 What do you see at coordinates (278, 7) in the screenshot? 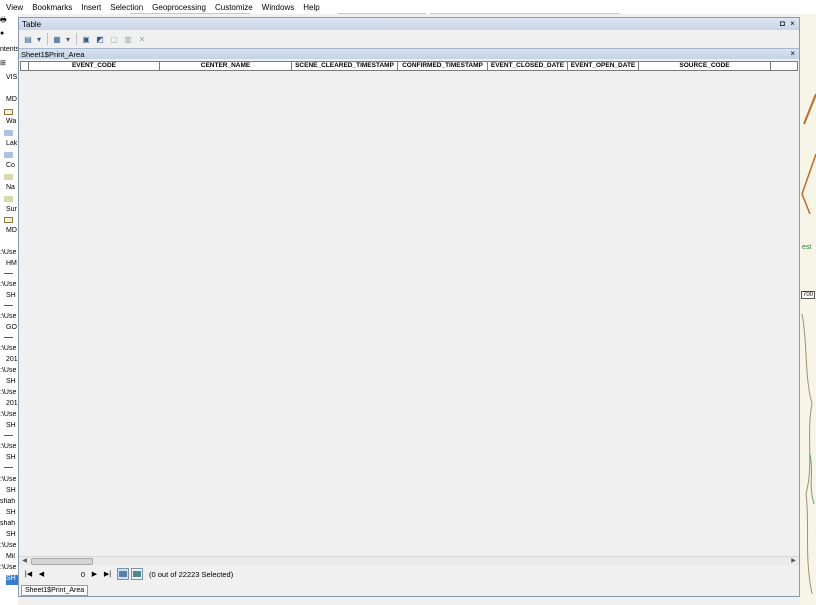
I see `menu-windows: Windows` at bounding box center [278, 7].